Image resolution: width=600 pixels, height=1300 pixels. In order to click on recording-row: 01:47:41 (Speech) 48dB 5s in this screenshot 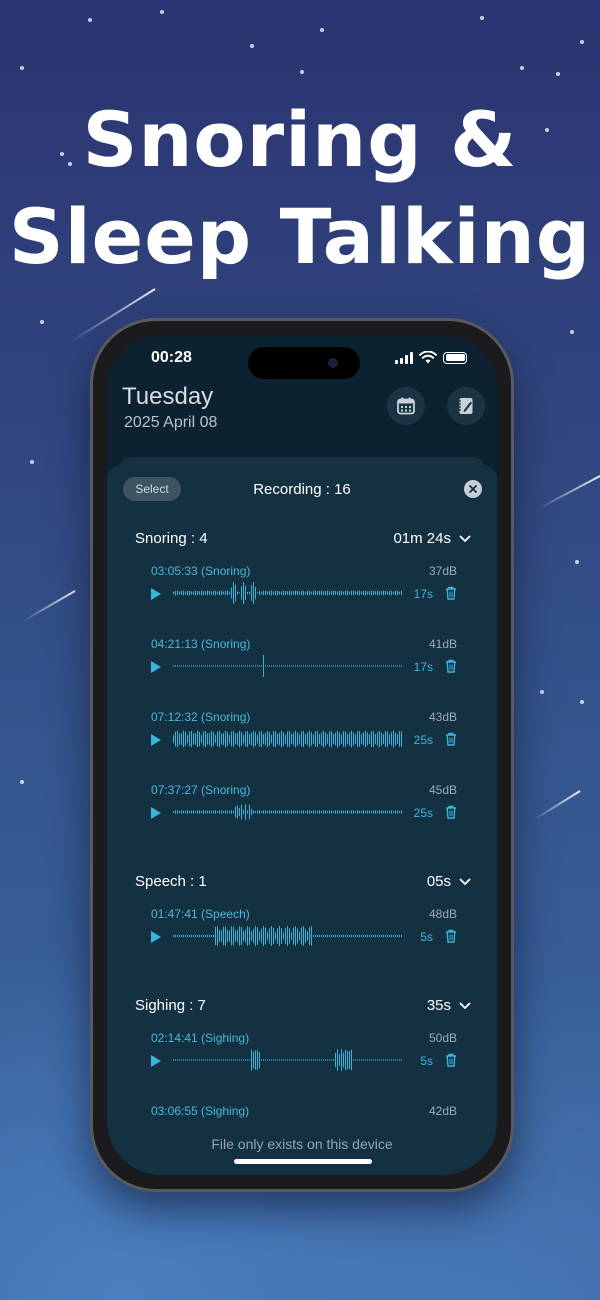, I will do `click(304, 935)`.